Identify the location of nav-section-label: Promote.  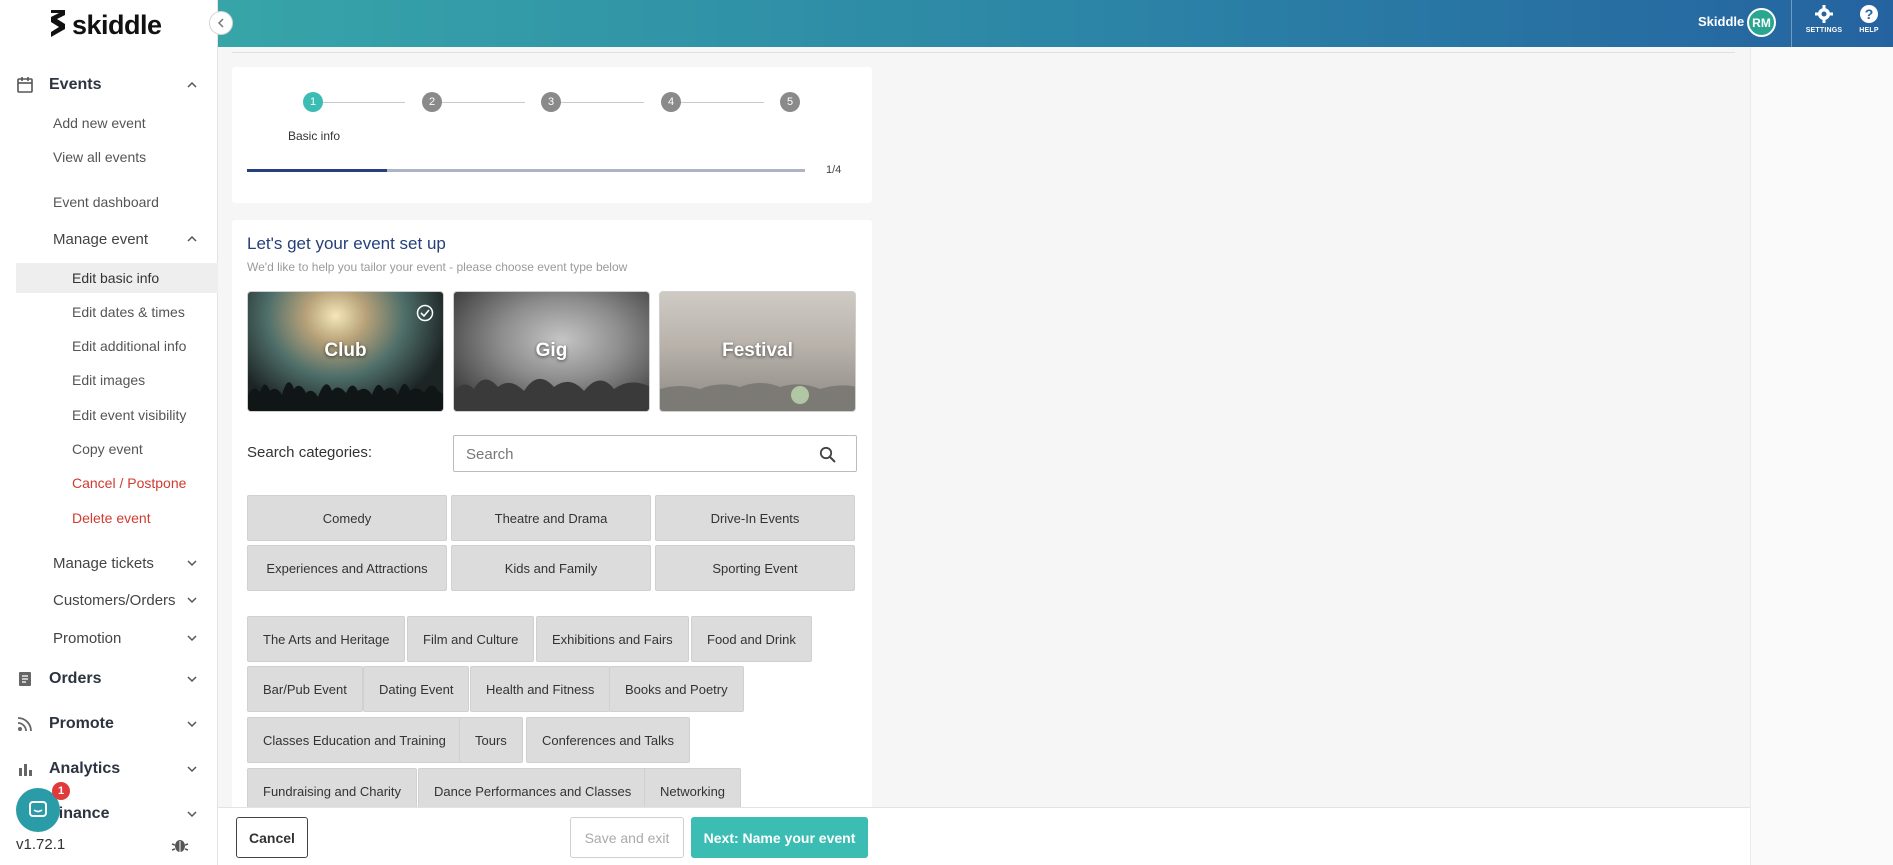
(81, 723).